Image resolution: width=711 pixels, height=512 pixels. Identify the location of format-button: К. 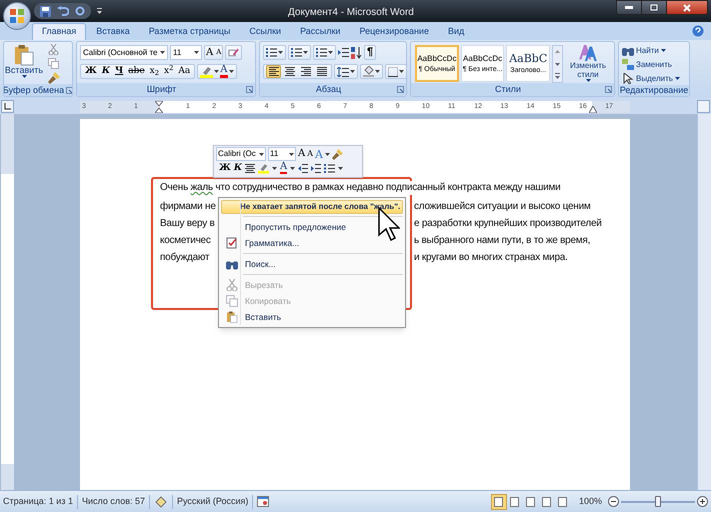
(106, 71).